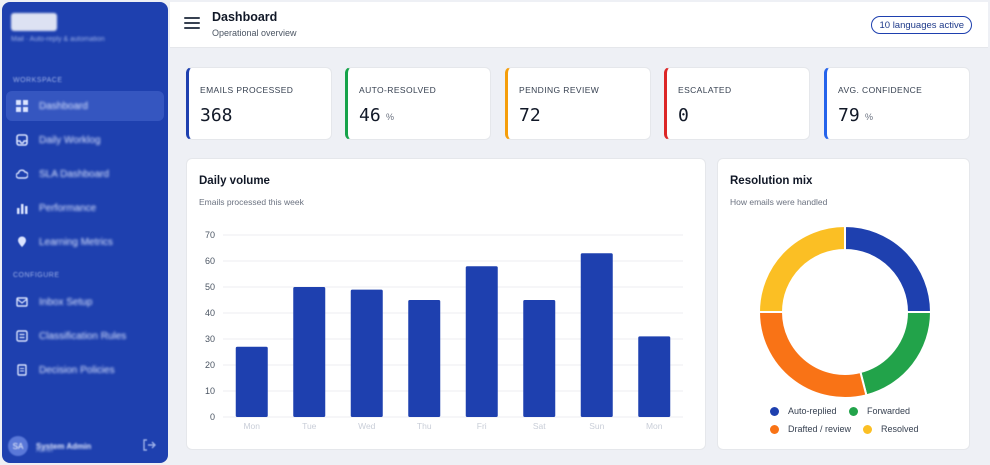 The height and width of the screenshot is (465, 990). What do you see at coordinates (820, 429) in the screenshot?
I see `legend-label: Drafted / review` at bounding box center [820, 429].